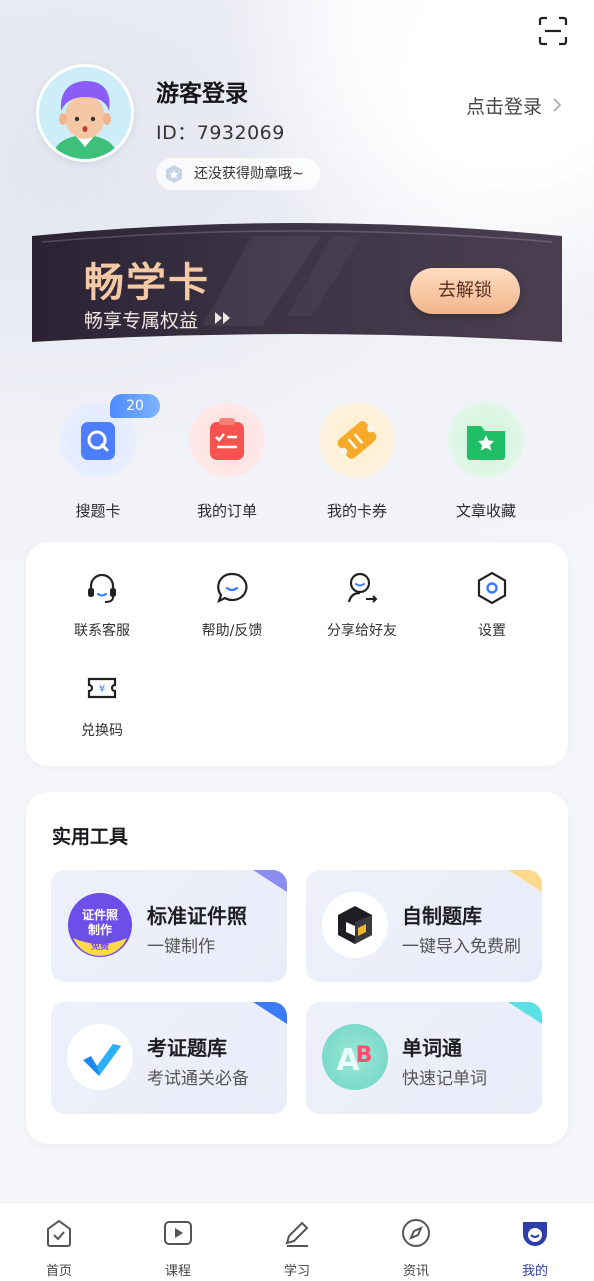 This screenshot has width=594, height=1281. What do you see at coordinates (174, 174) in the screenshot?
I see `medal-icon` at bounding box center [174, 174].